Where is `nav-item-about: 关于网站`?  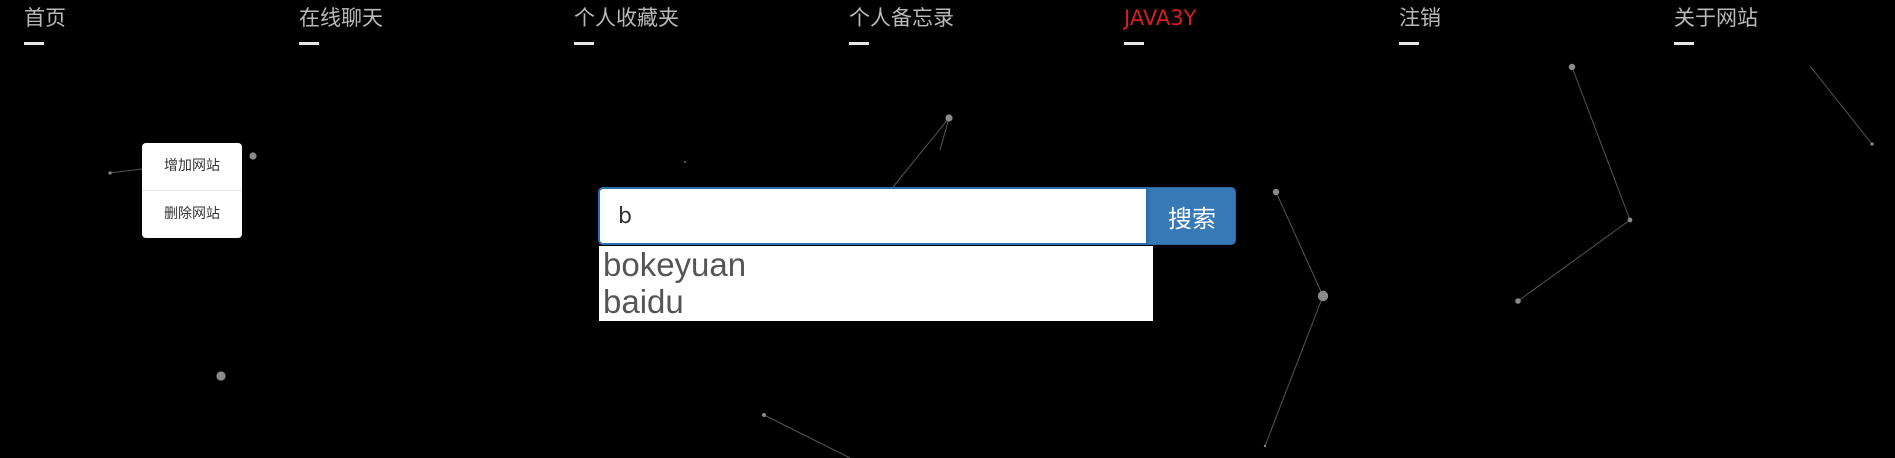 nav-item-about: 关于网站 is located at coordinates (1716, 27).